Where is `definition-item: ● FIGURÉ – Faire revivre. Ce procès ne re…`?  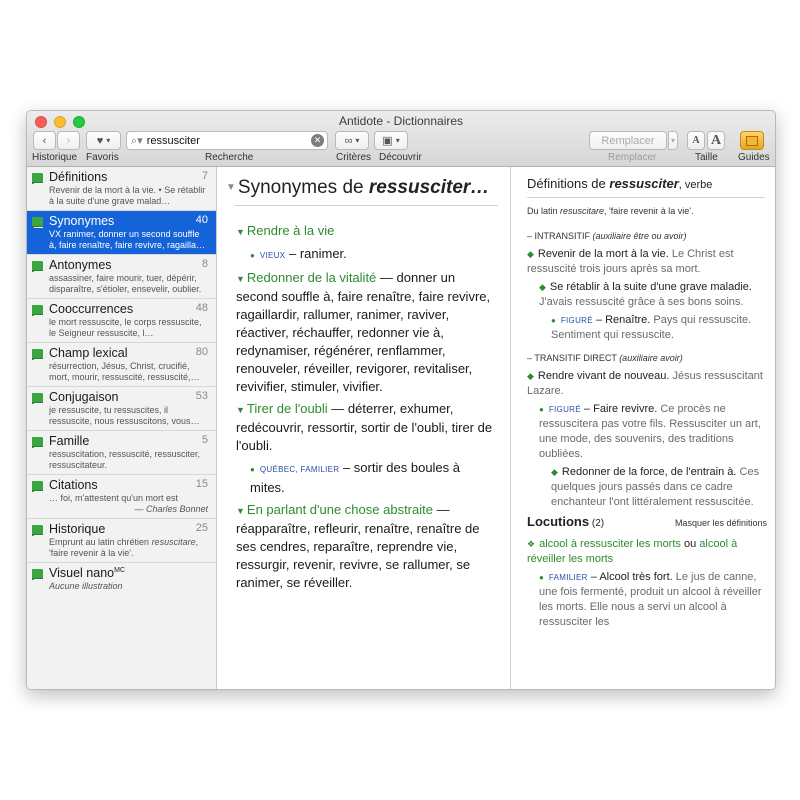 definition-item: ● FIGURÉ – Faire revivre. Ce procès ne re… is located at coordinates (650, 431).